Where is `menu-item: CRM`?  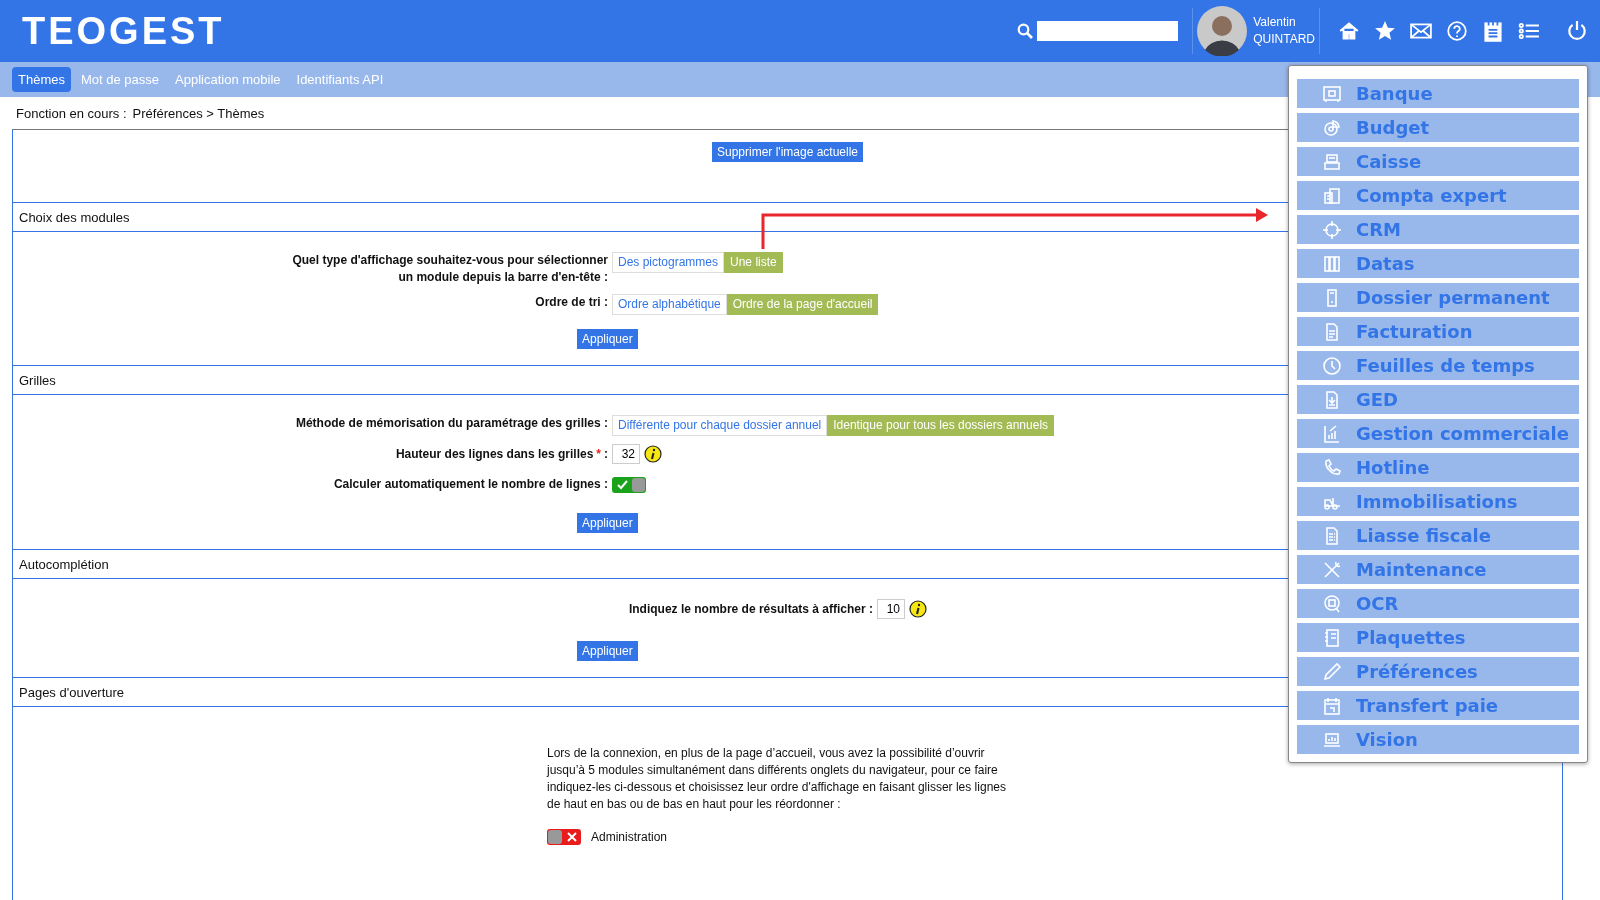 menu-item: CRM is located at coordinates (1438, 229).